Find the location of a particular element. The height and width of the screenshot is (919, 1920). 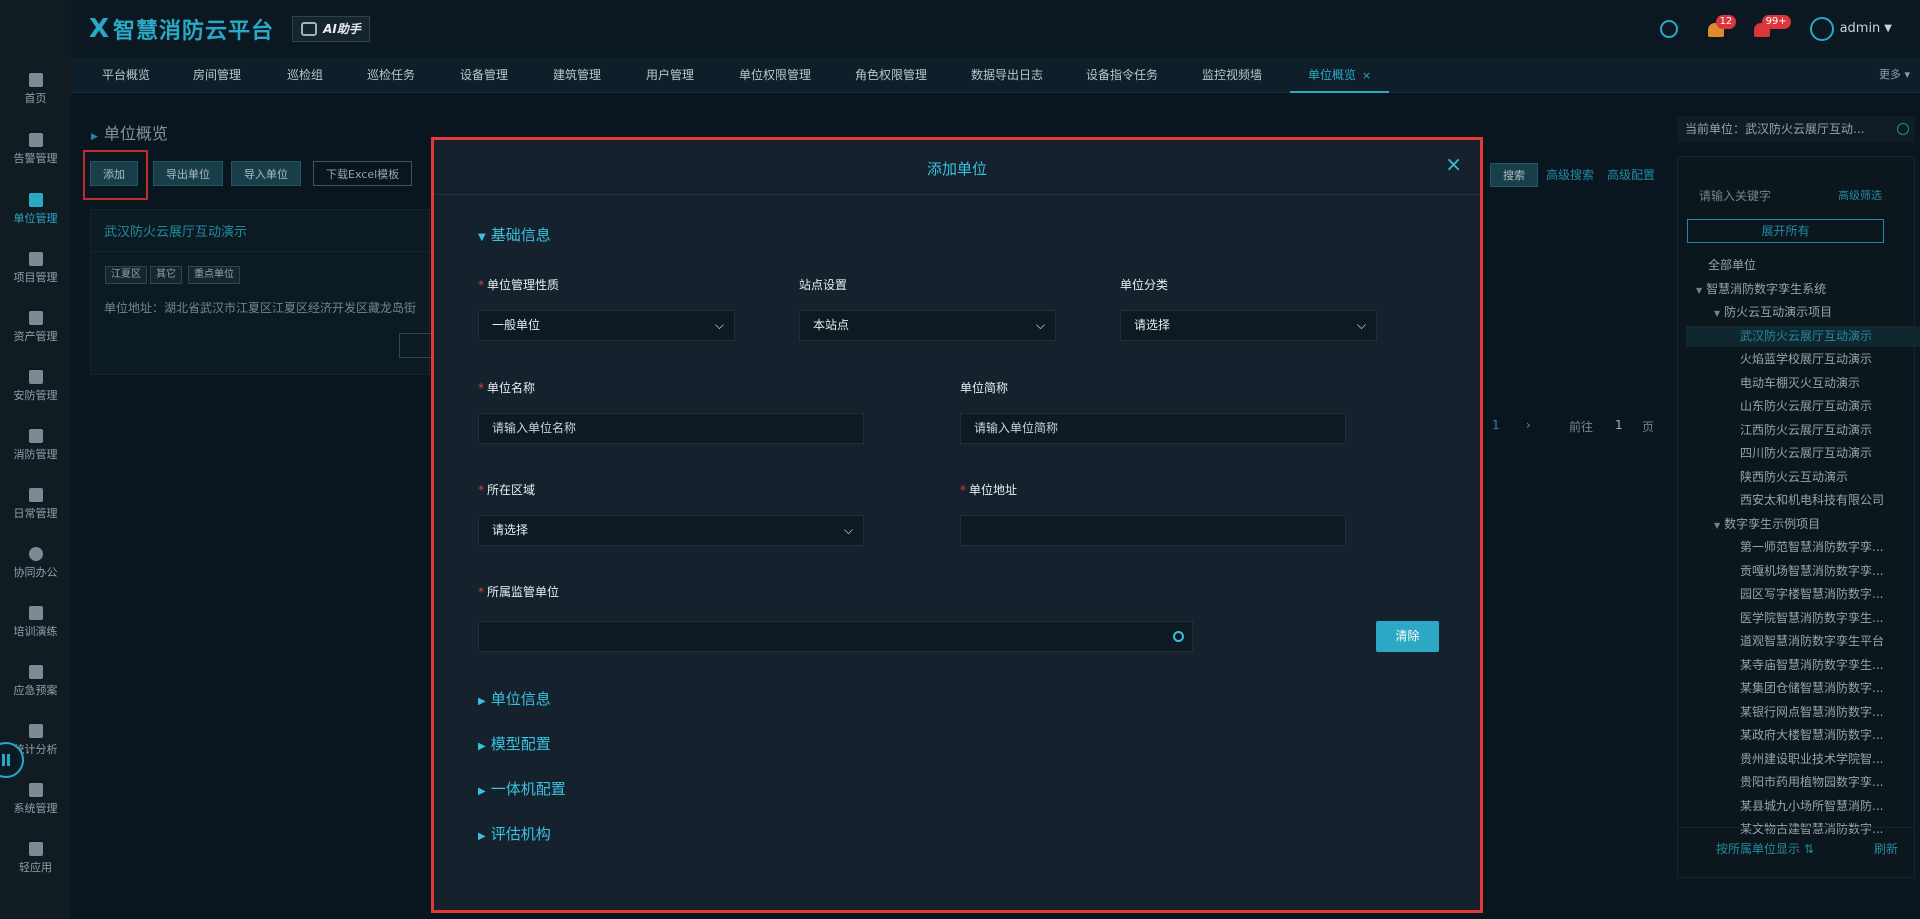

unit-name-input: 请输入单位名称 is located at coordinates (671, 428).